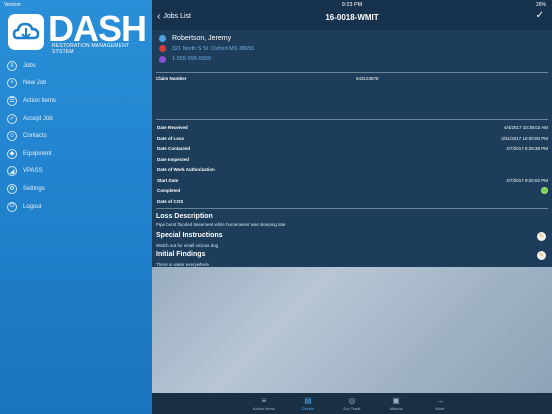  What do you see at coordinates (181, 254) in the screenshot?
I see `section-title: Initial Findings` at bounding box center [181, 254].